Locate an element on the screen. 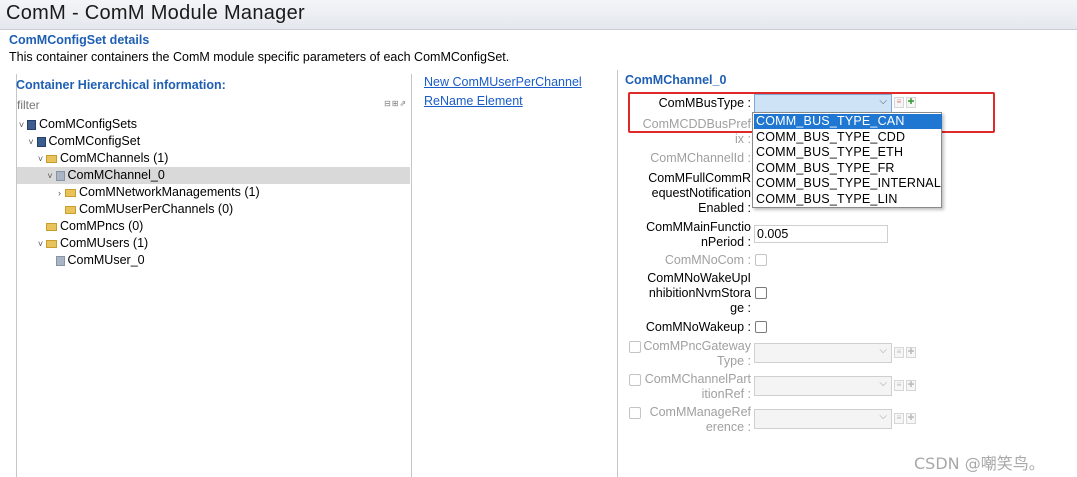 The width and height of the screenshot is (1077, 477). tree-item: ˅ ComMChannels (1) is located at coordinates (102, 159).